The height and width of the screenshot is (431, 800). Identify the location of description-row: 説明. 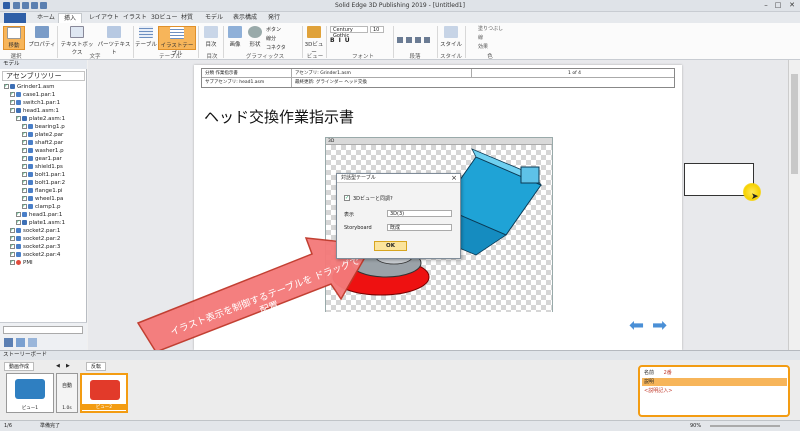
(714, 382).